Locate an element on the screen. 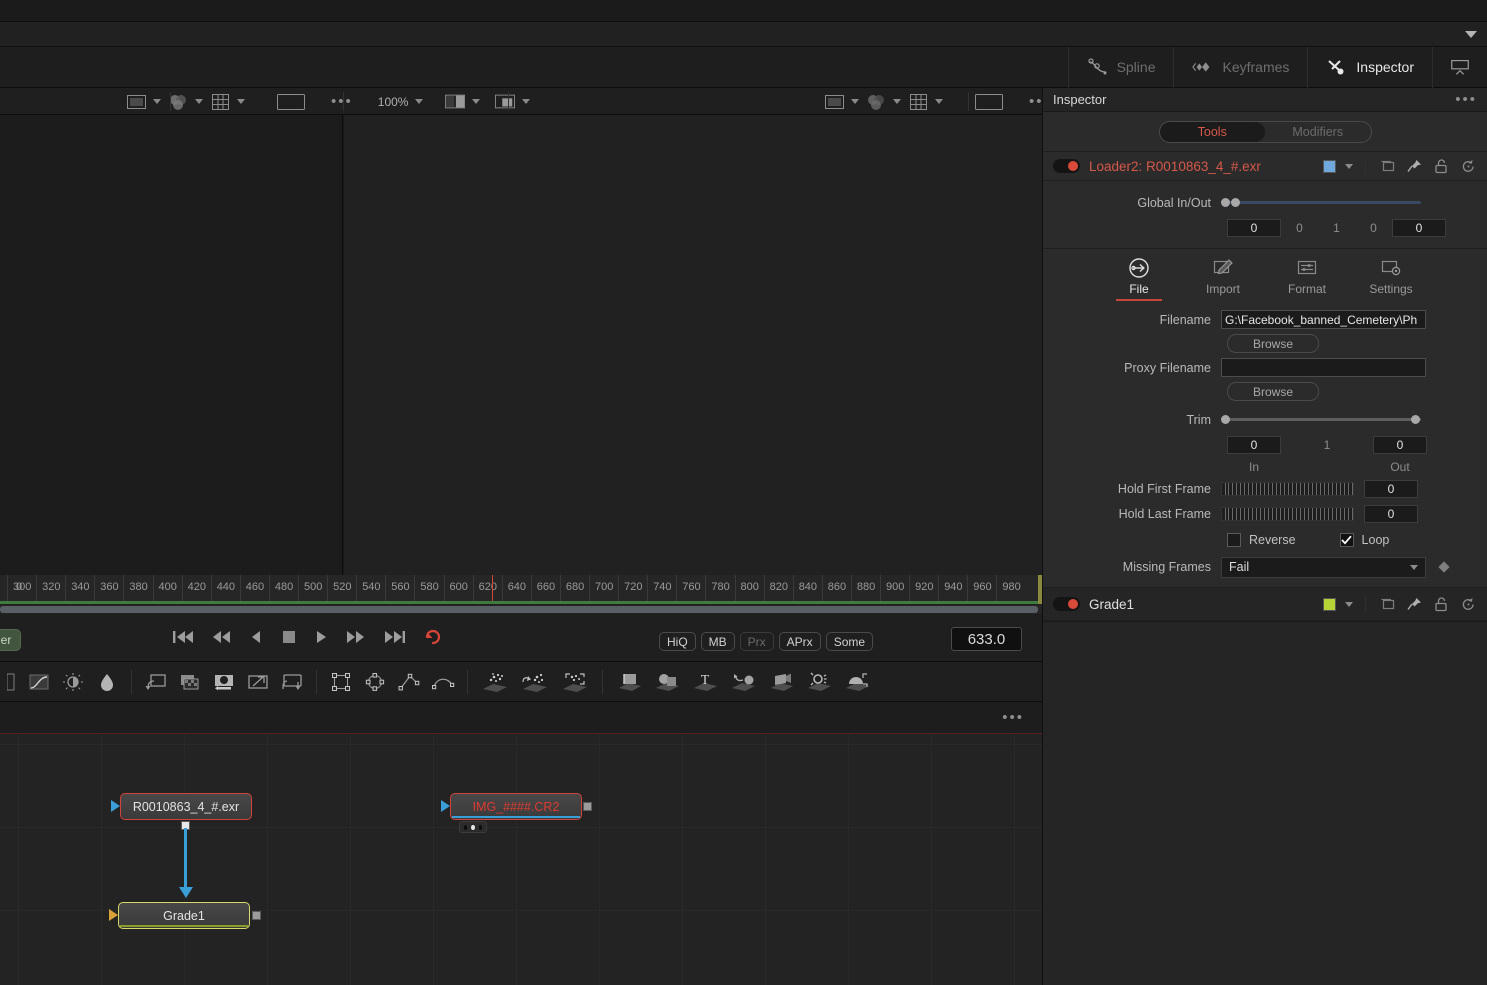  global-out-handle is located at coordinates (1235, 202).